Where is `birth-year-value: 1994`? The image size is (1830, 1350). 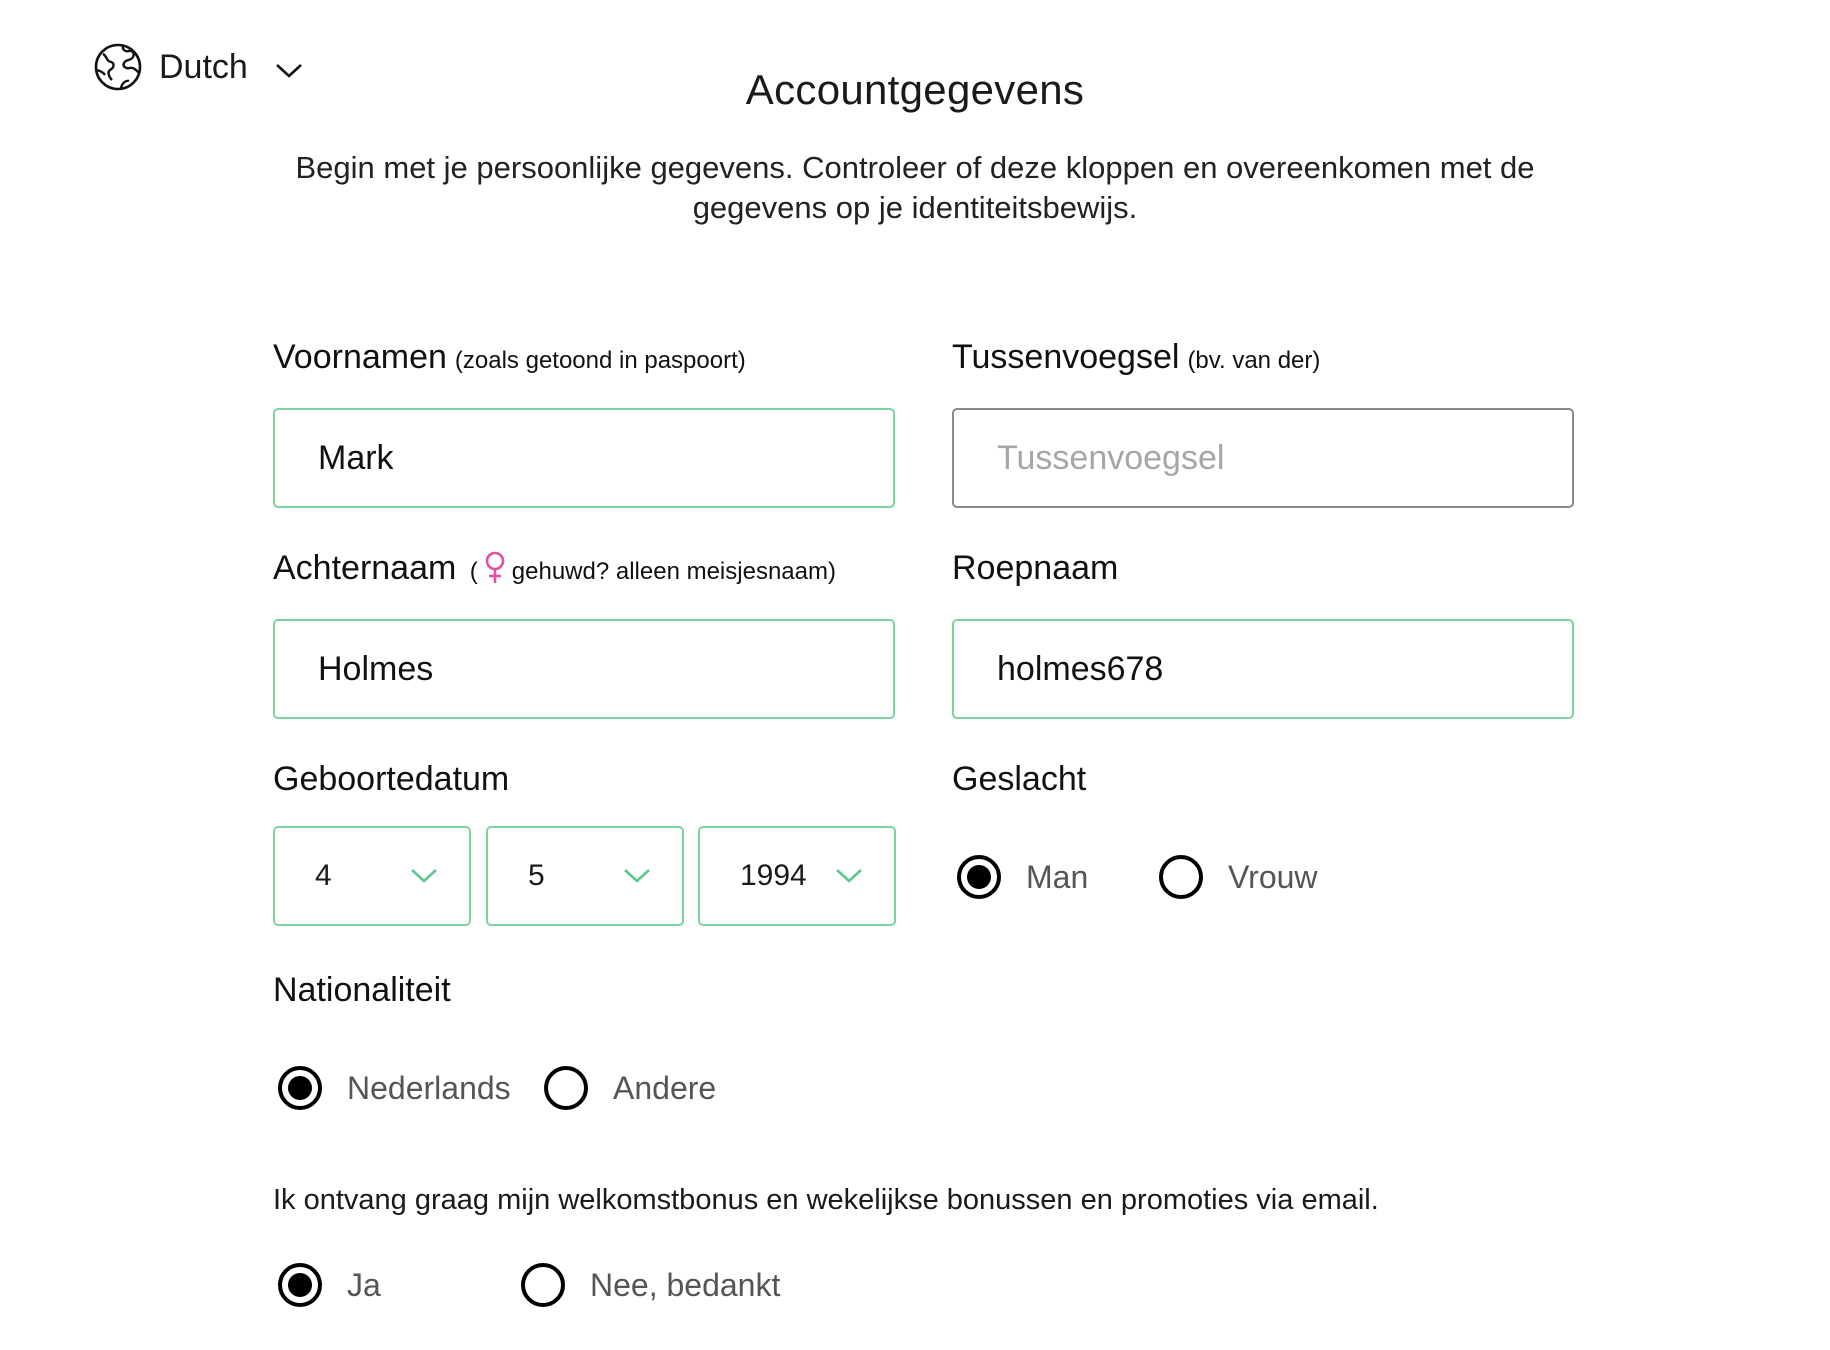
birth-year-value: 1994 is located at coordinates (773, 875).